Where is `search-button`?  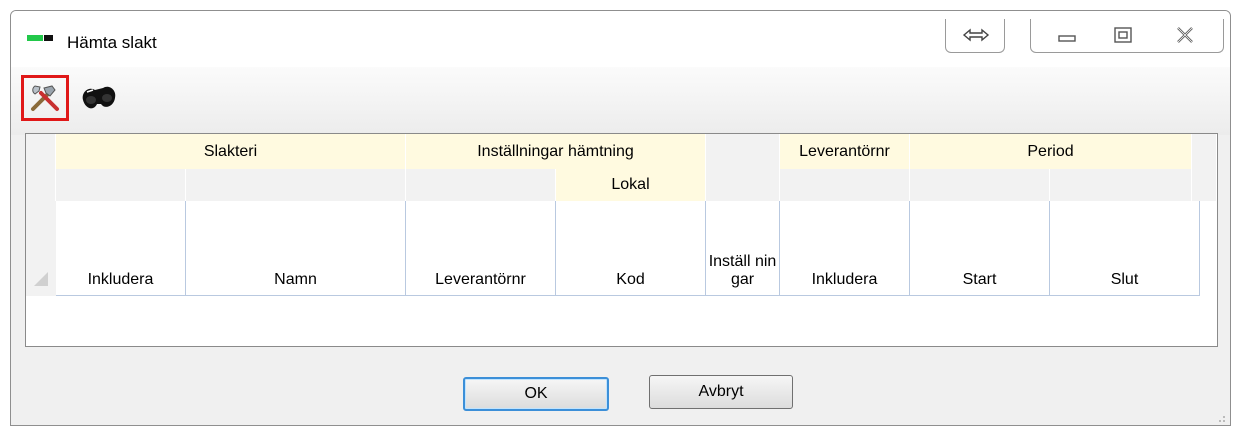 search-button is located at coordinates (99, 98).